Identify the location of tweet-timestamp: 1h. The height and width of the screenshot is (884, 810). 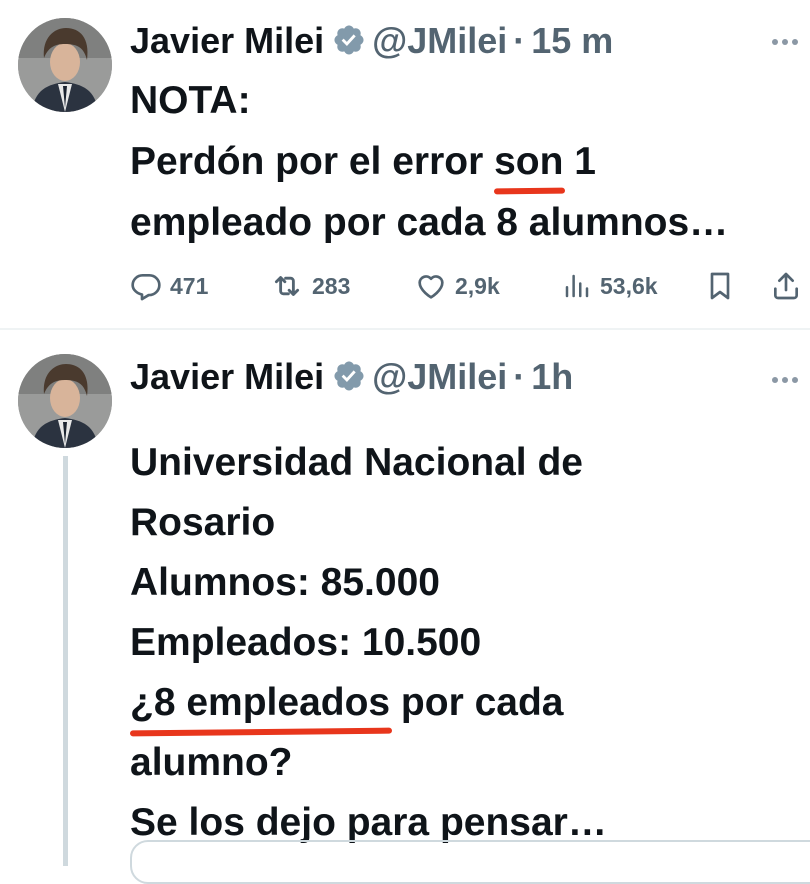
(552, 376).